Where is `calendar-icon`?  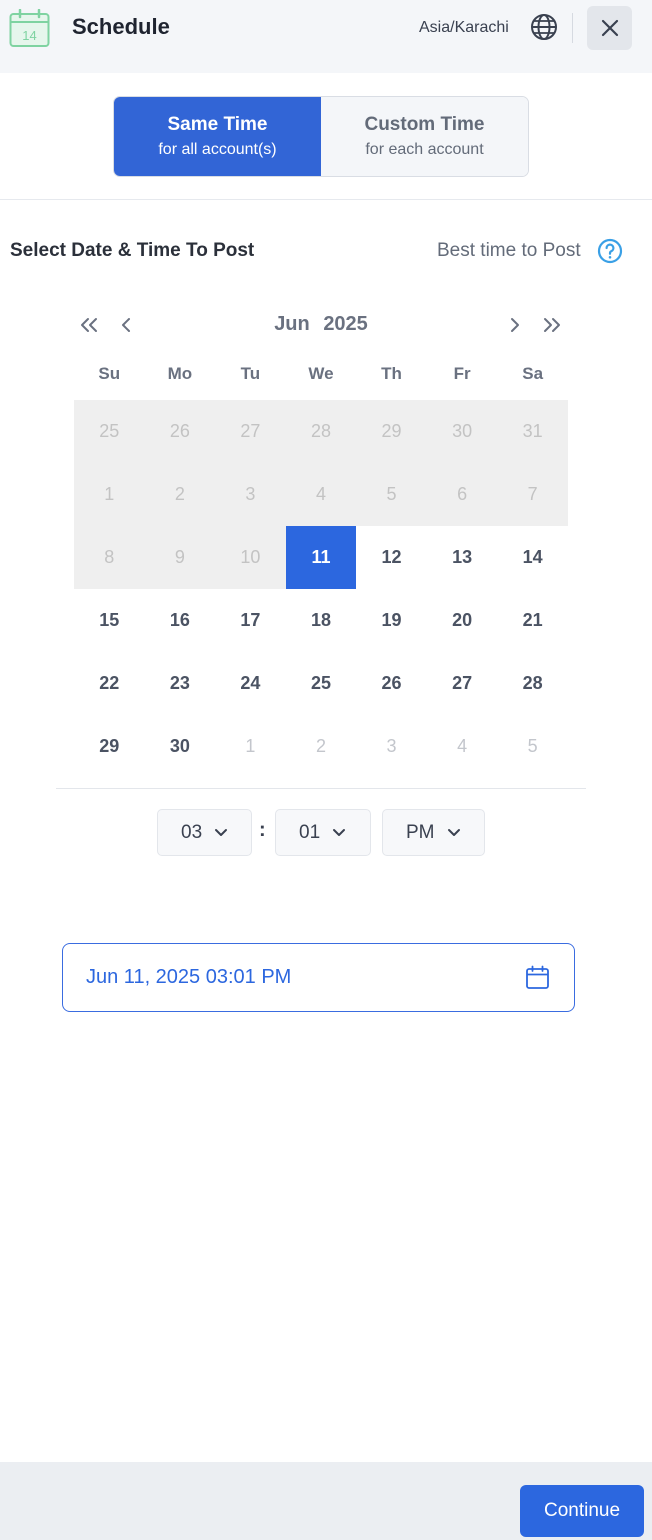 calendar-icon is located at coordinates (537, 977).